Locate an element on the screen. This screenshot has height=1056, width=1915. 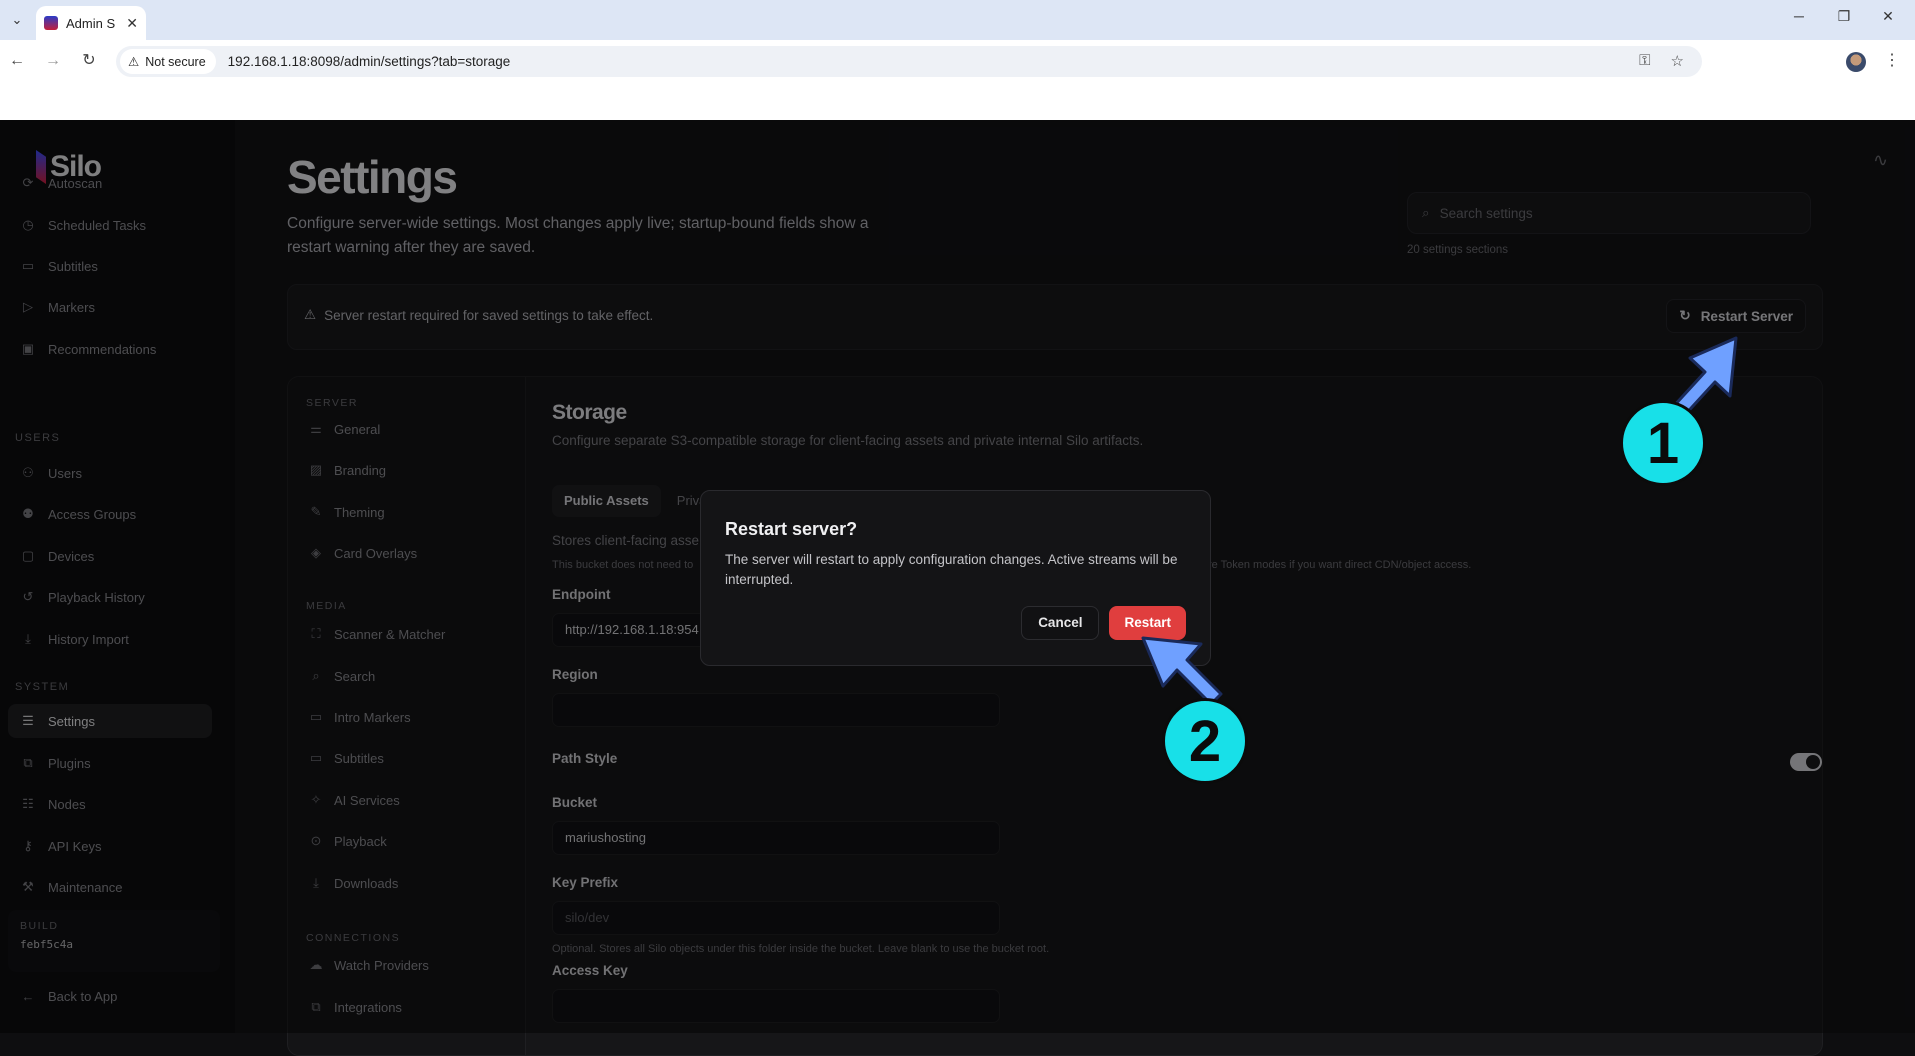
security-chip: ⚠ Not secure is located at coordinates (168, 61).